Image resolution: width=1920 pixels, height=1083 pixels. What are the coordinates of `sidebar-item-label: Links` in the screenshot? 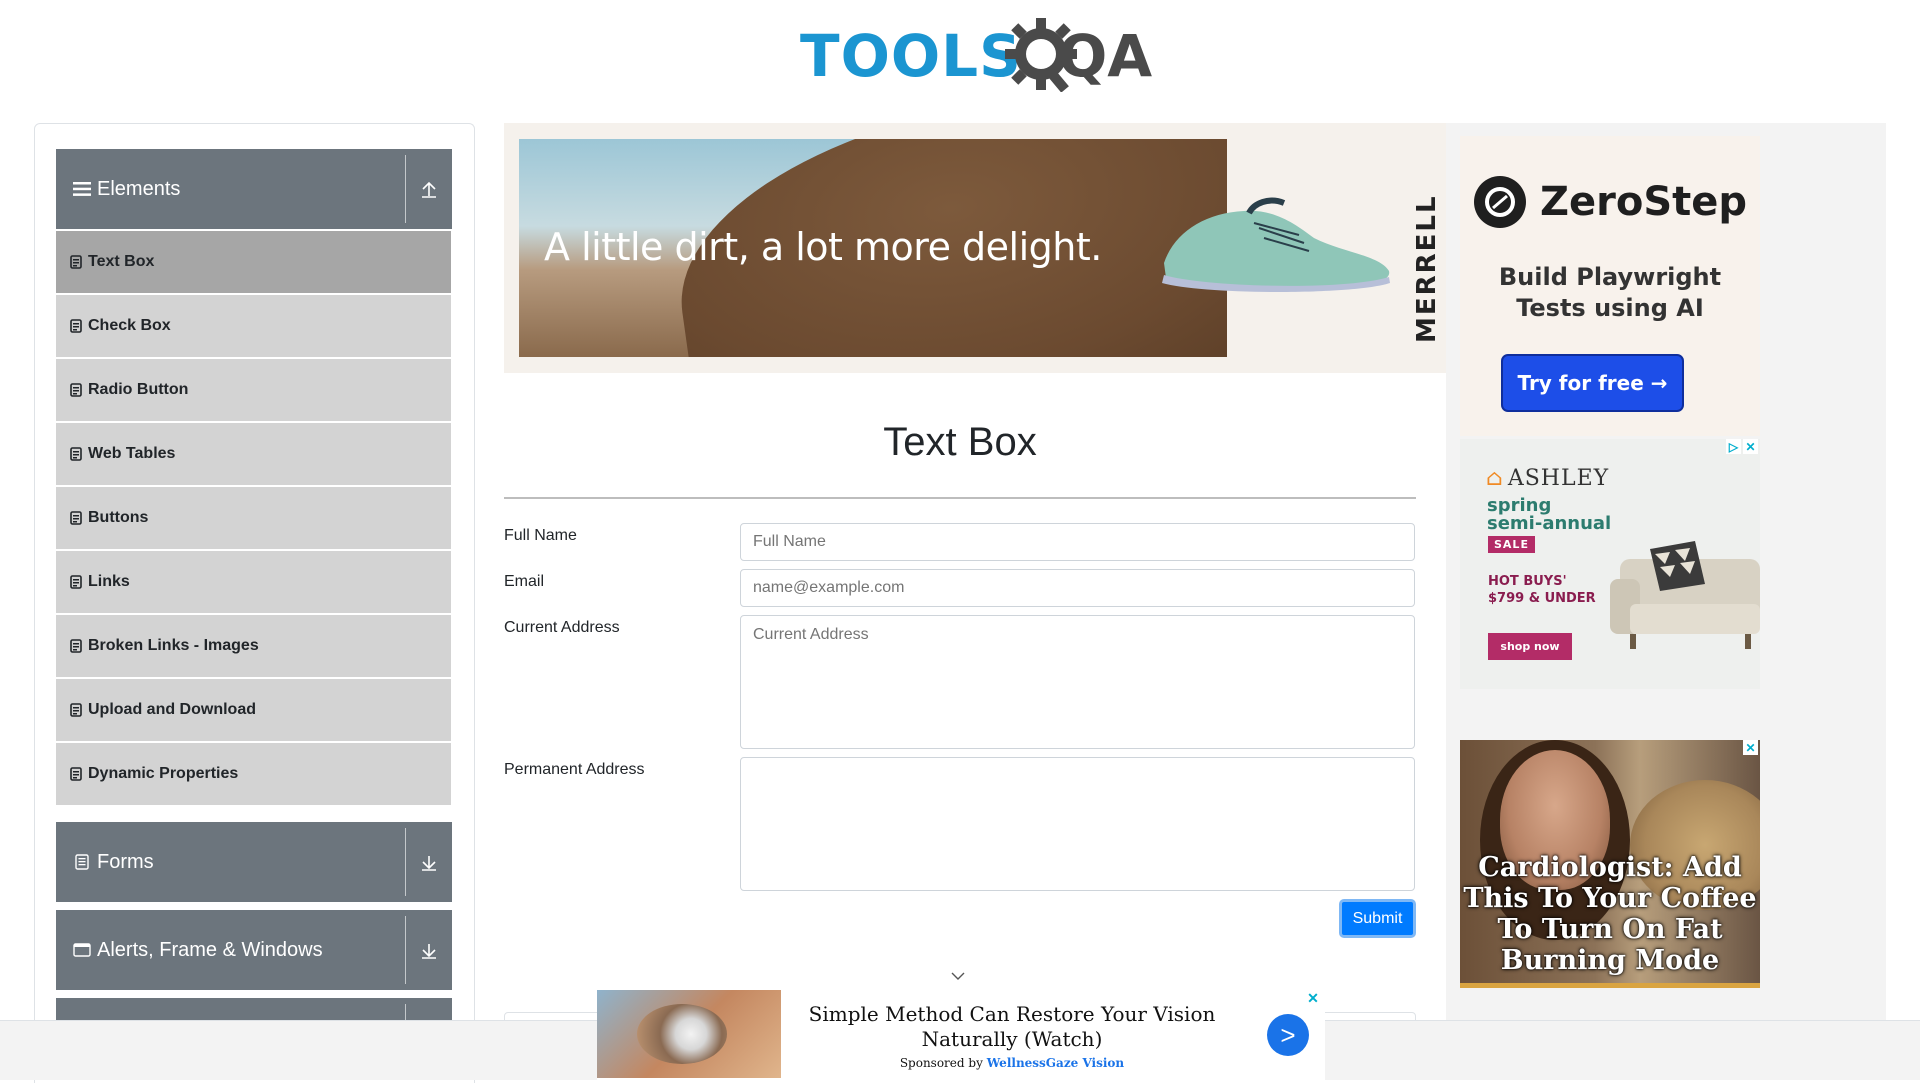 It's located at (109, 581).